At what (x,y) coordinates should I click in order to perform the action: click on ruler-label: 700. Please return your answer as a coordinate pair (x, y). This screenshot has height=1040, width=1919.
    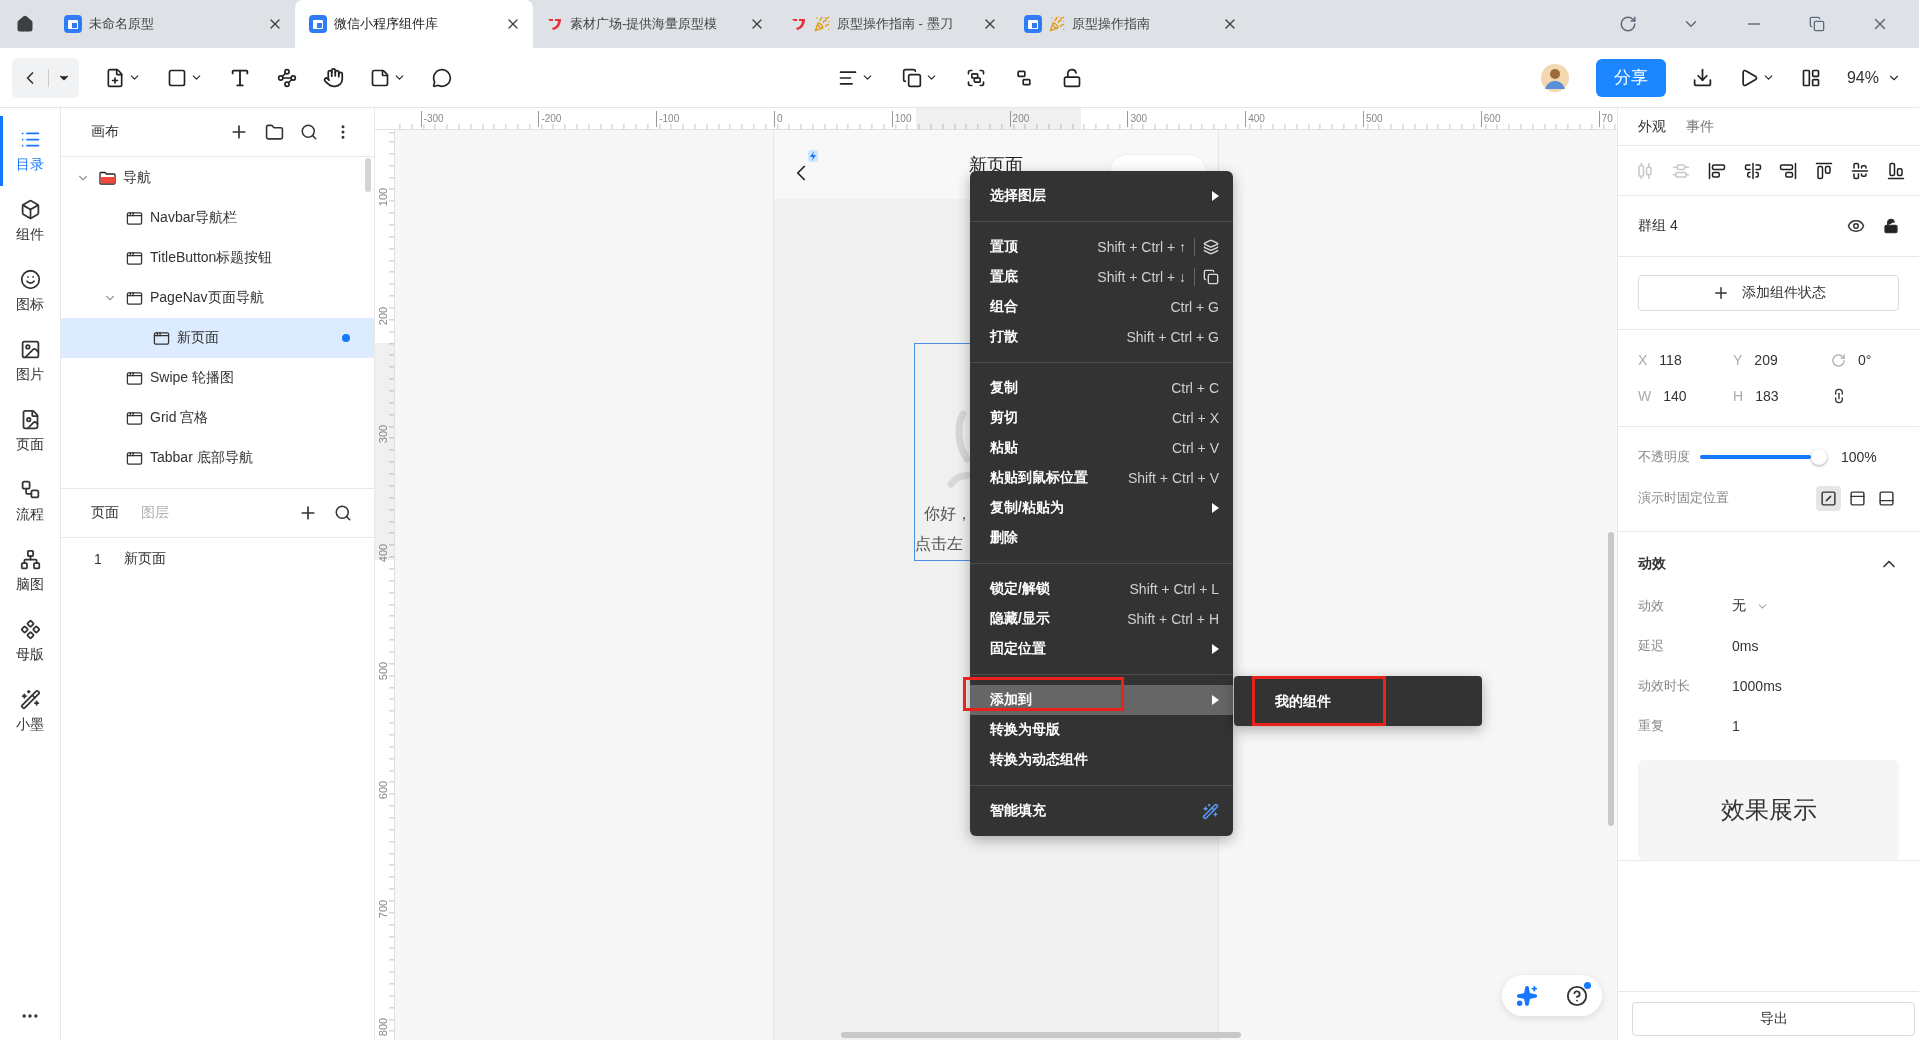
    Looking at the image, I should click on (383, 909).